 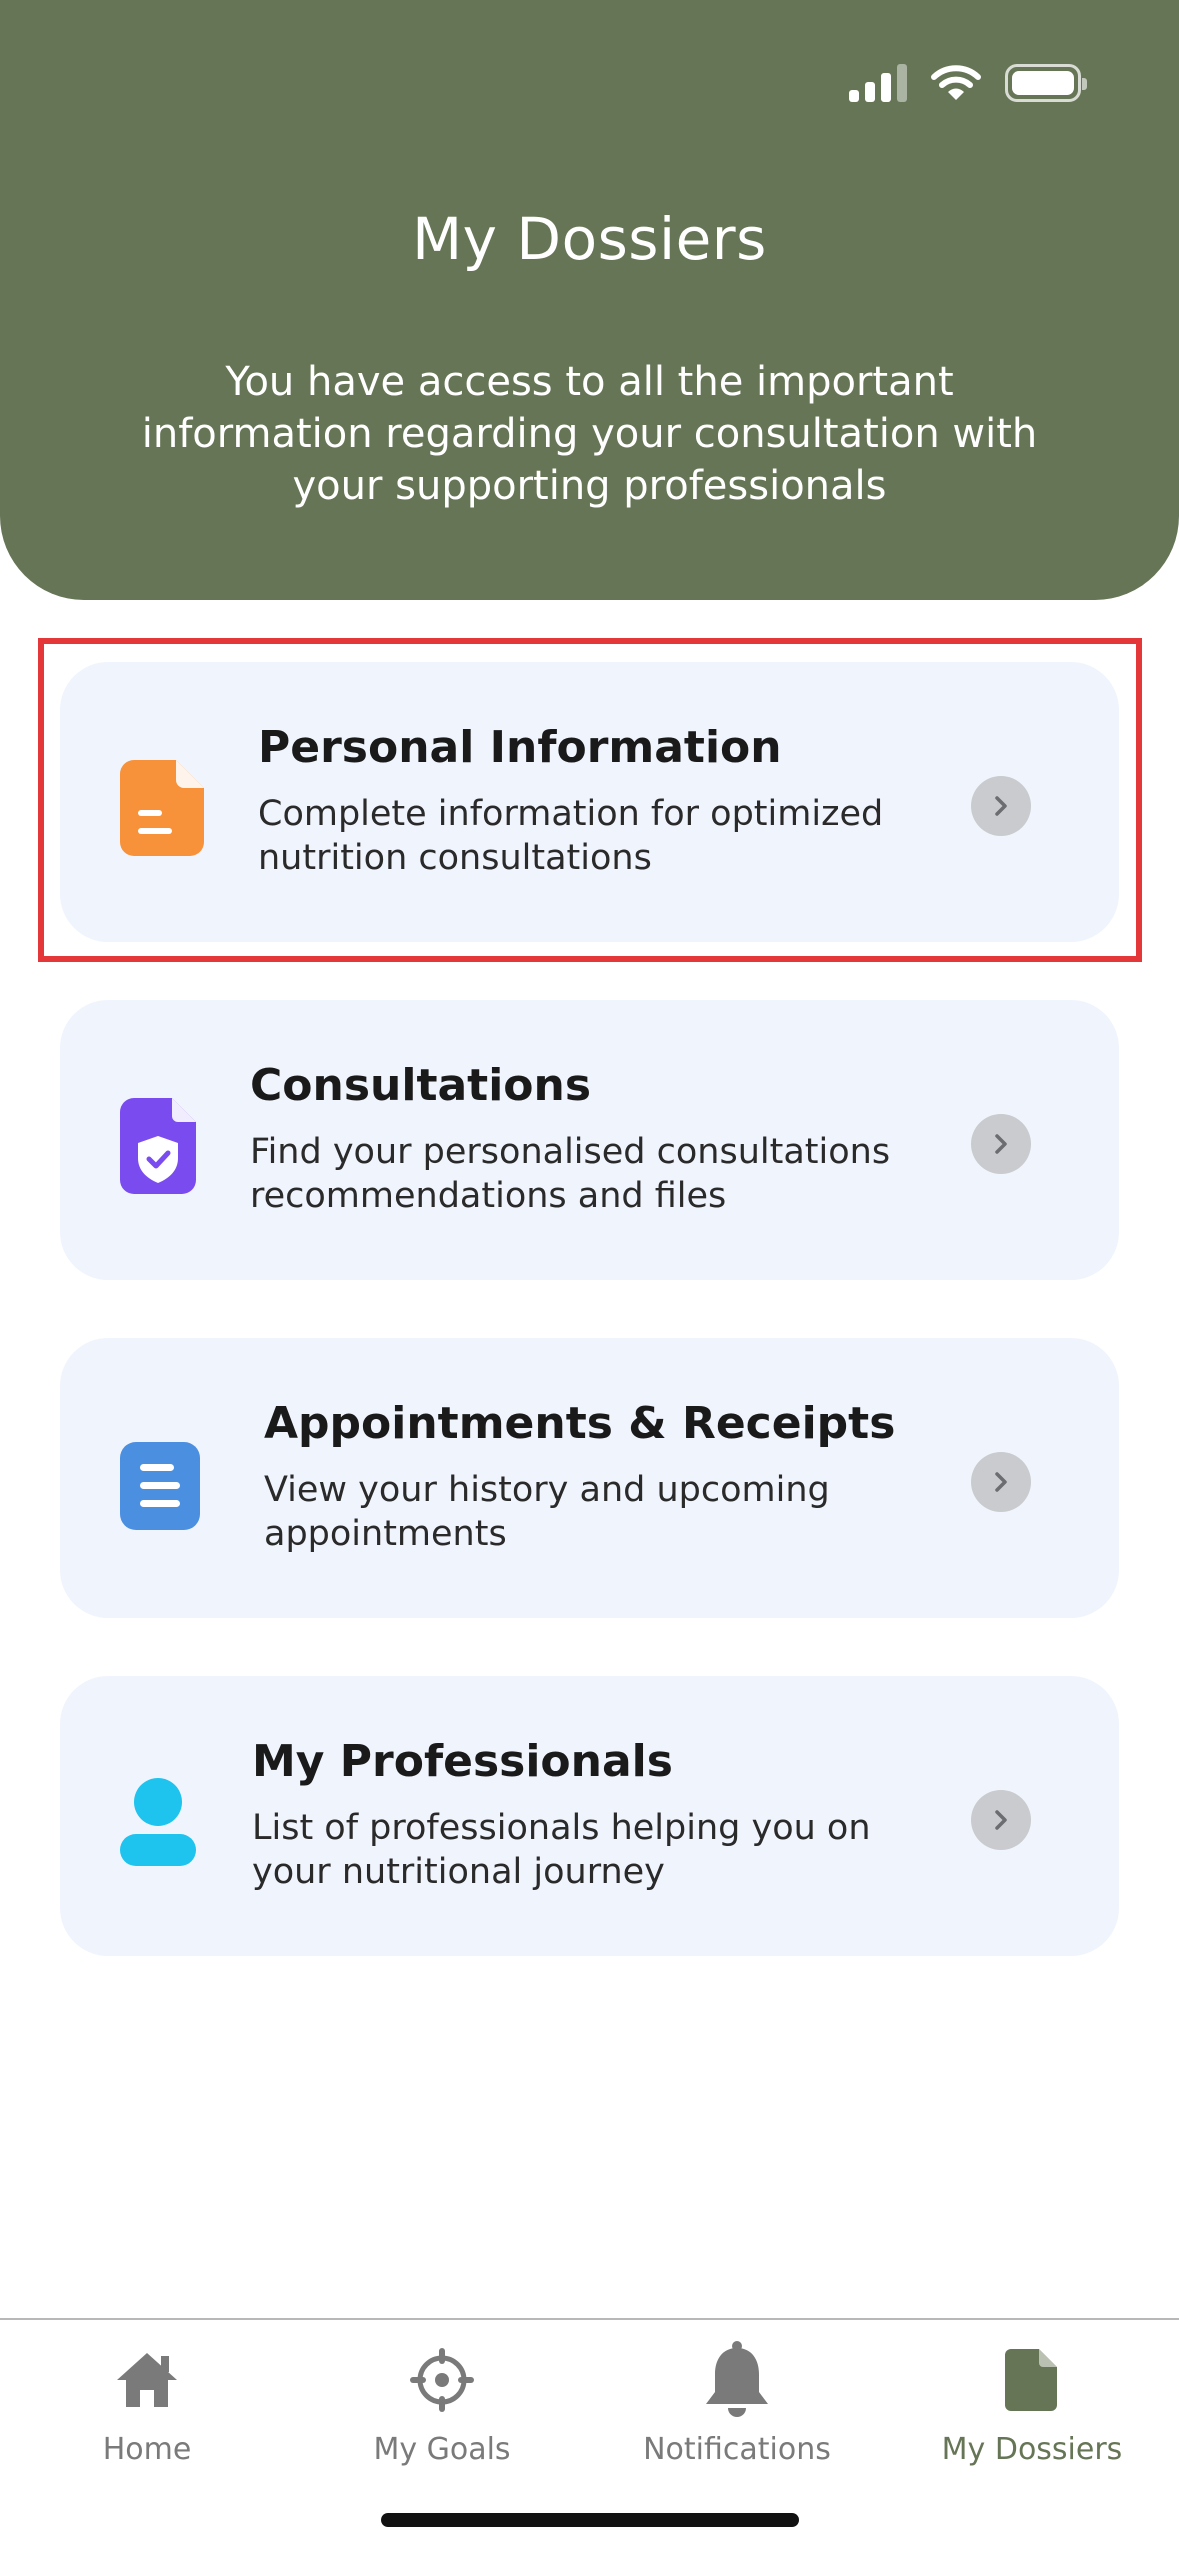 I want to click on tab-label: My Goals, so click(x=442, y=2449).